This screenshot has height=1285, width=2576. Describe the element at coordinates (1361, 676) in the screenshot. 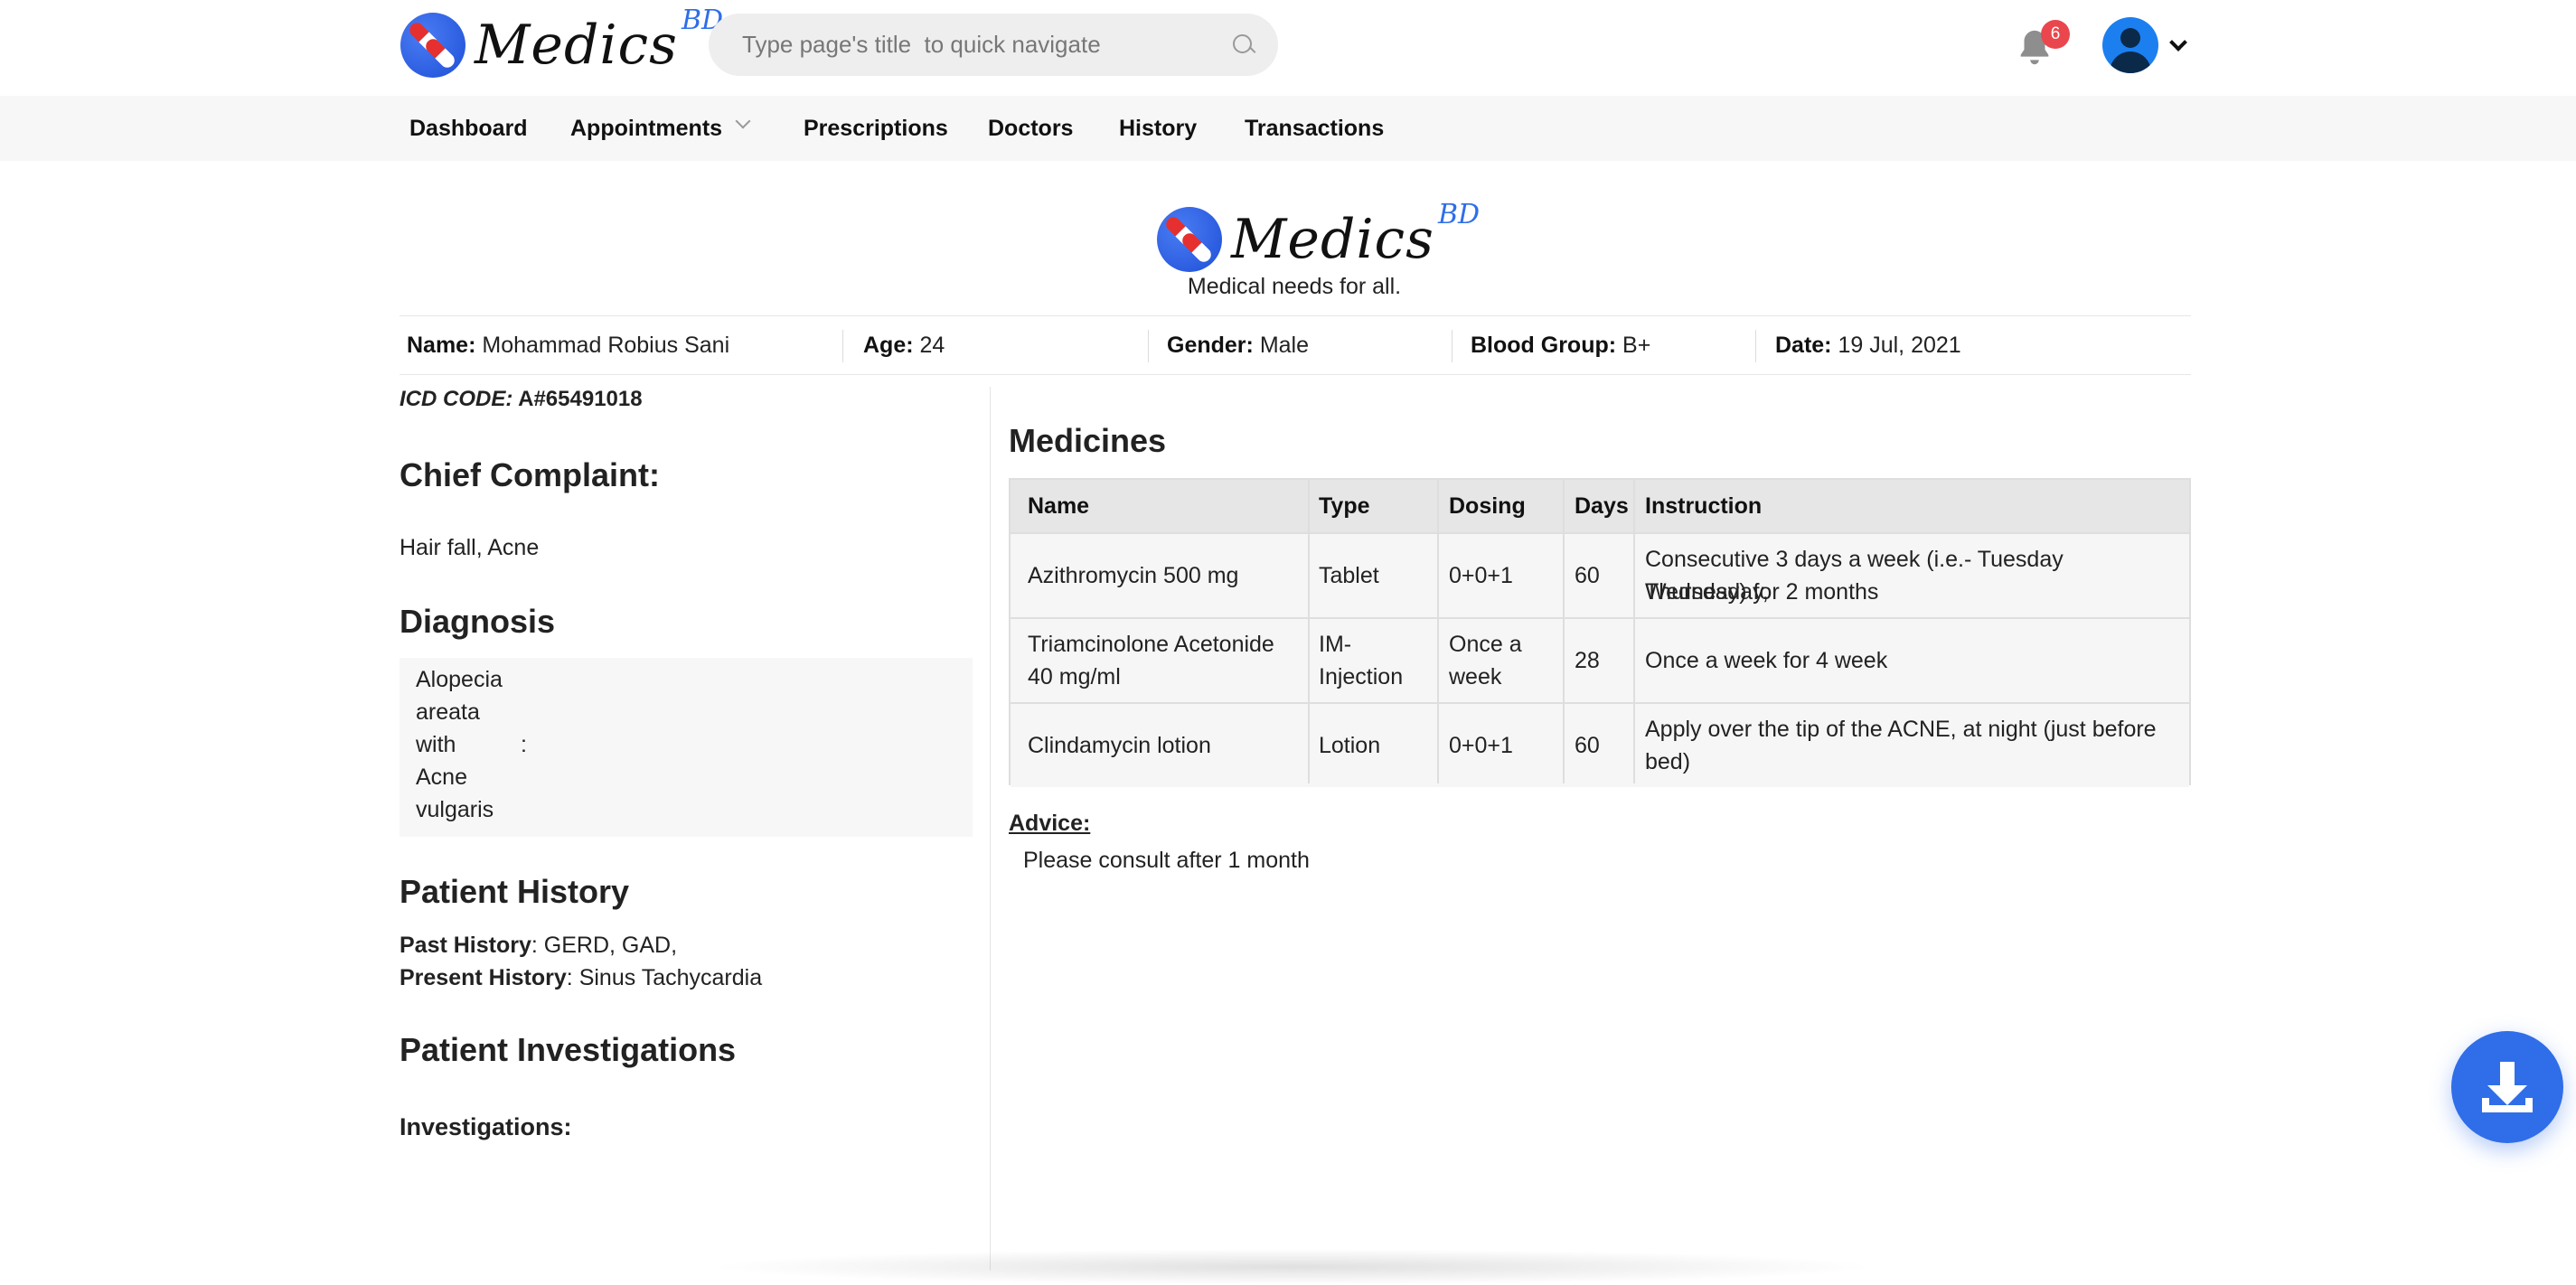

I see `medicine-type: Injection` at that location.